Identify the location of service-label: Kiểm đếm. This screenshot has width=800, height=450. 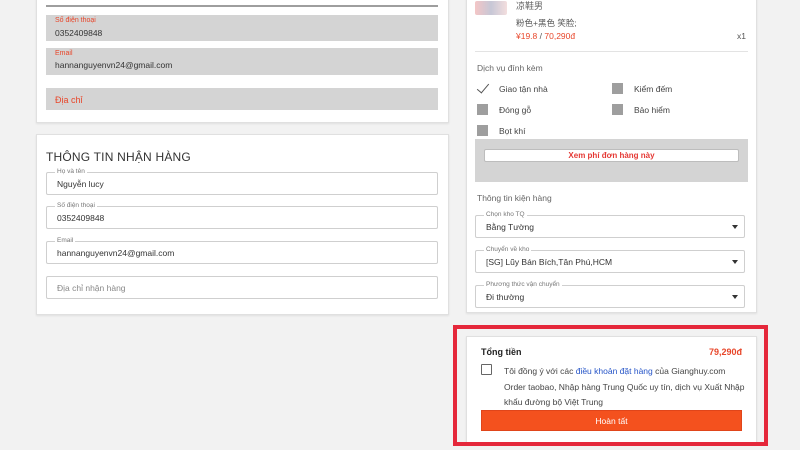
(653, 88).